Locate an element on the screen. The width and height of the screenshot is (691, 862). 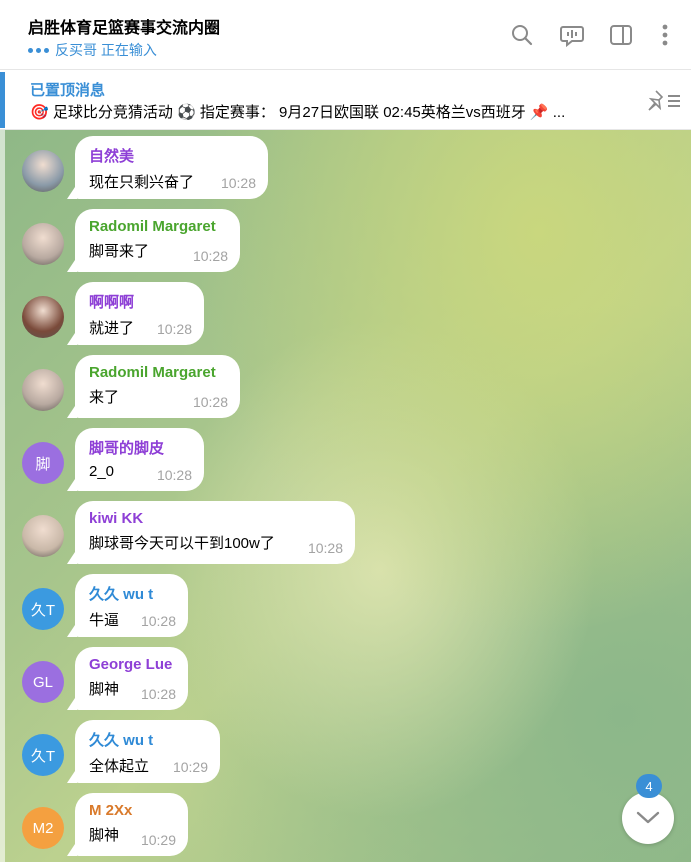
message-row: 啊啊啊 就进了 10:28 is located at coordinates (345, 310).